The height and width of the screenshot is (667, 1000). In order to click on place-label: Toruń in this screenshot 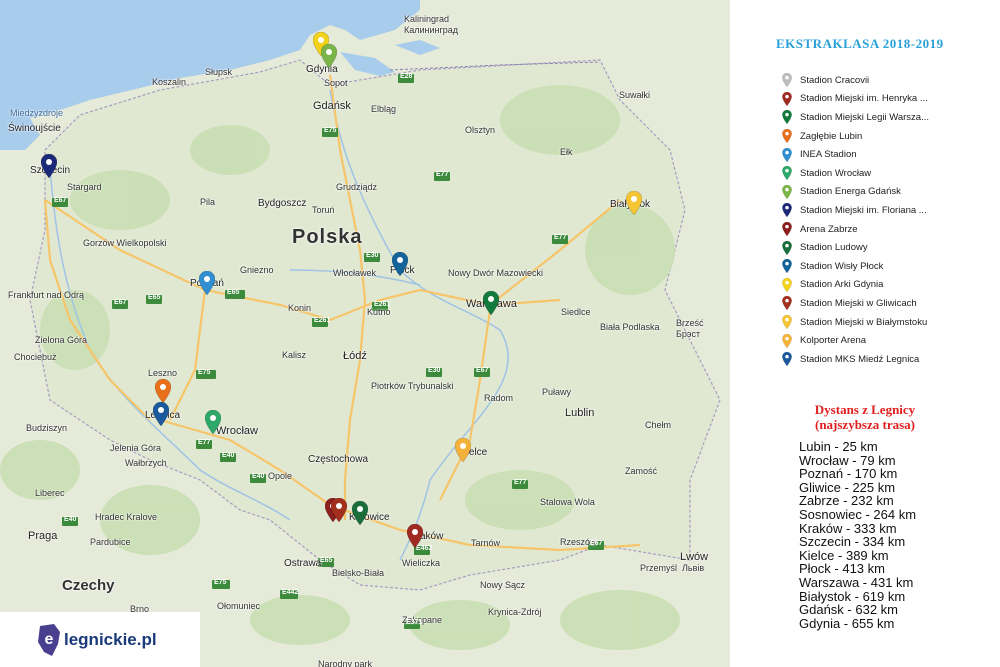, I will do `click(323, 210)`.